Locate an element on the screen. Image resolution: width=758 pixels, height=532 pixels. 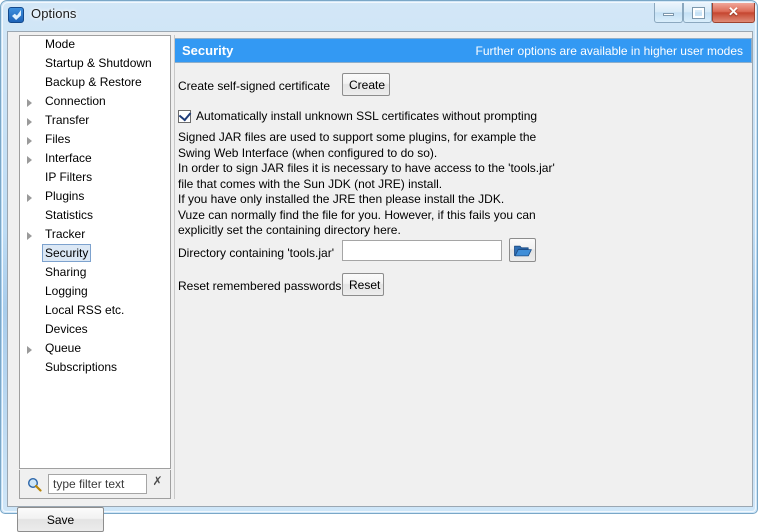
minimize-button is located at coordinates (668, 13).